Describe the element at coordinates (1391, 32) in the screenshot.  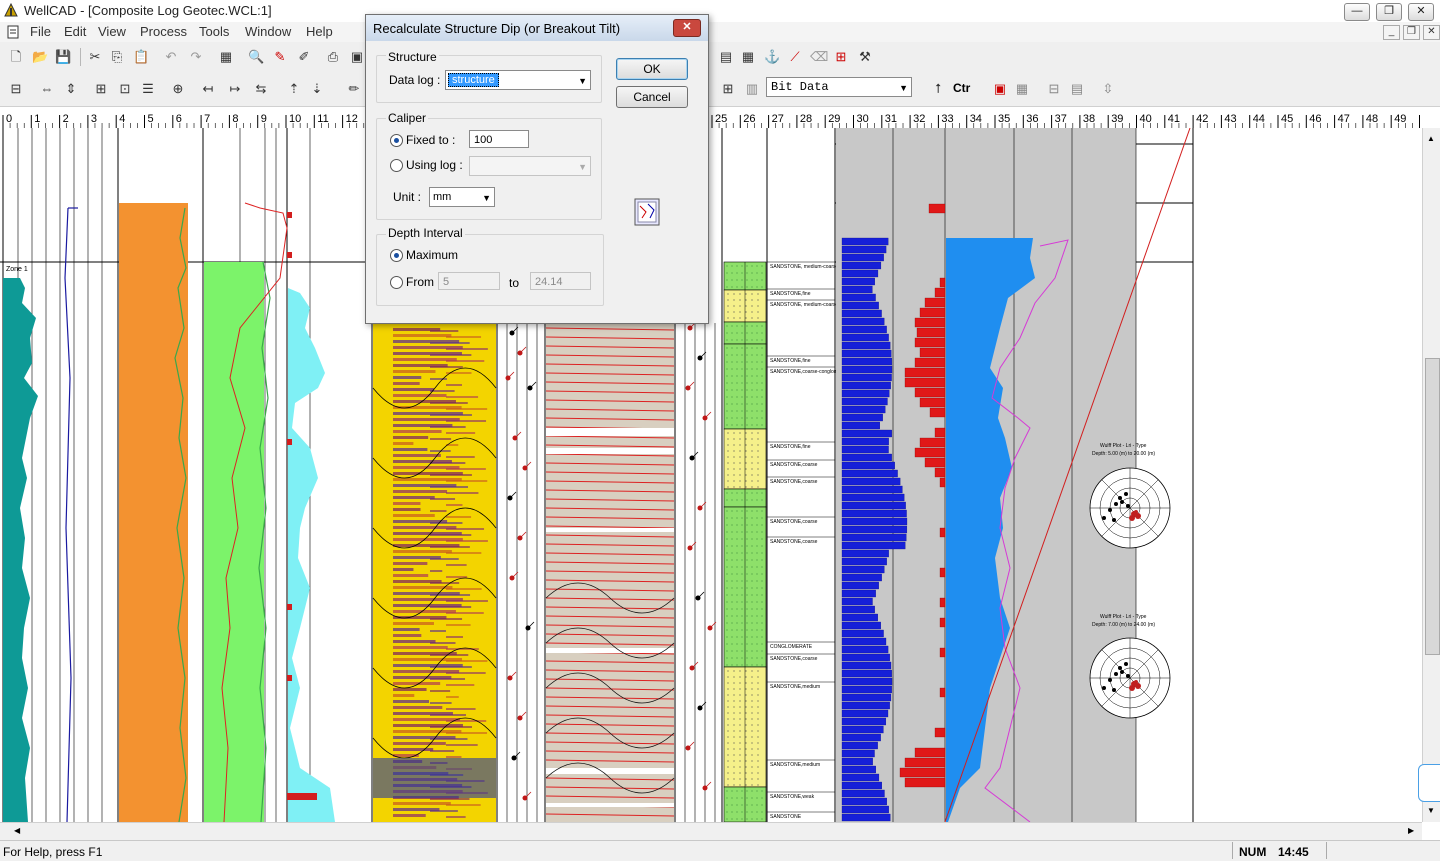
I see `mdi-minimize-button: _` at that location.